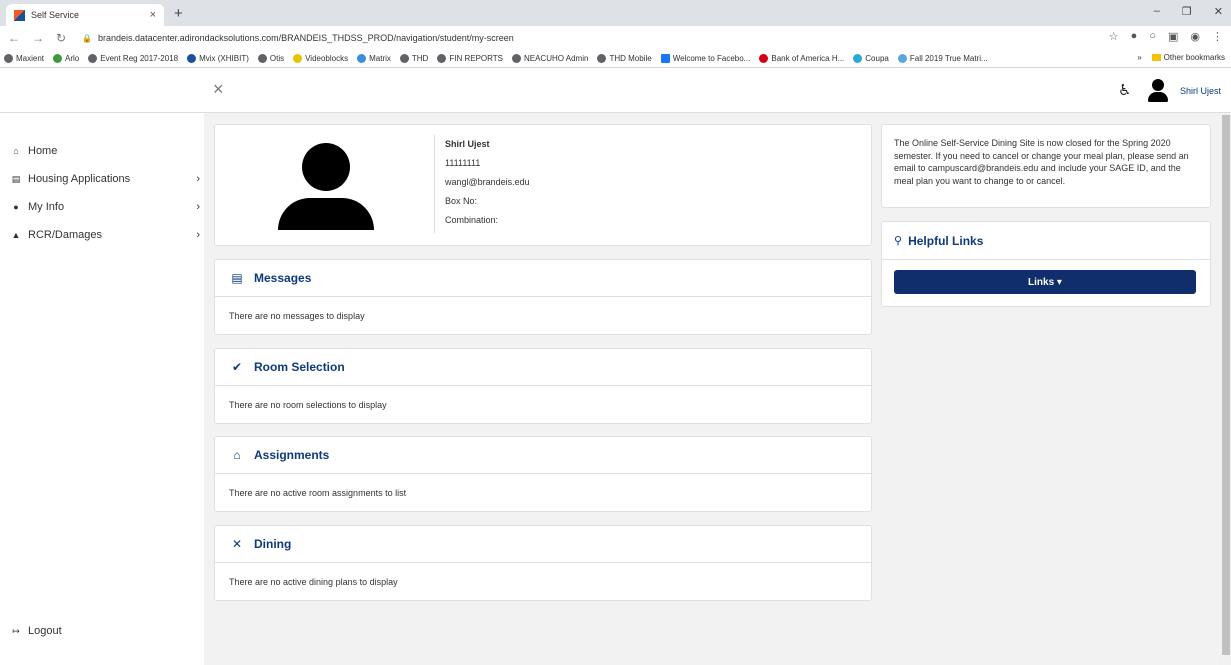  Describe the element at coordinates (55, 15) in the screenshot. I see `tab-title: Self Service` at that location.